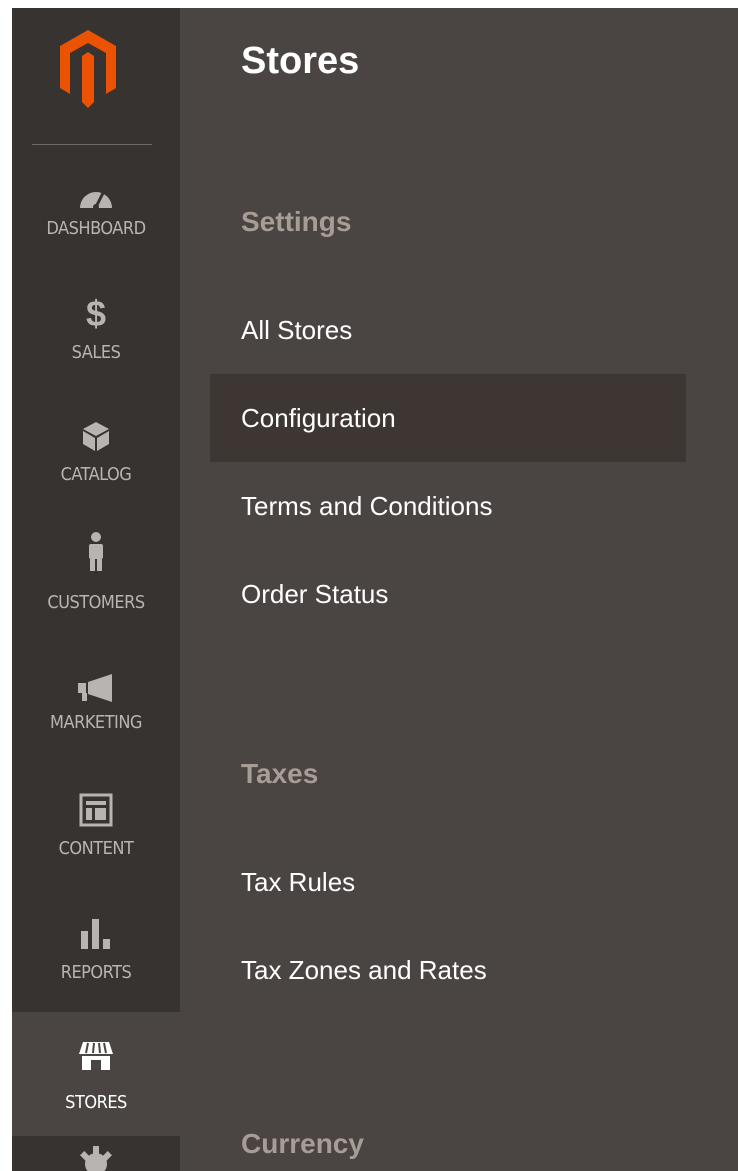 Image resolution: width=738 pixels, height=1171 pixels. I want to click on sidebar-item-system, so click(96, 1153).